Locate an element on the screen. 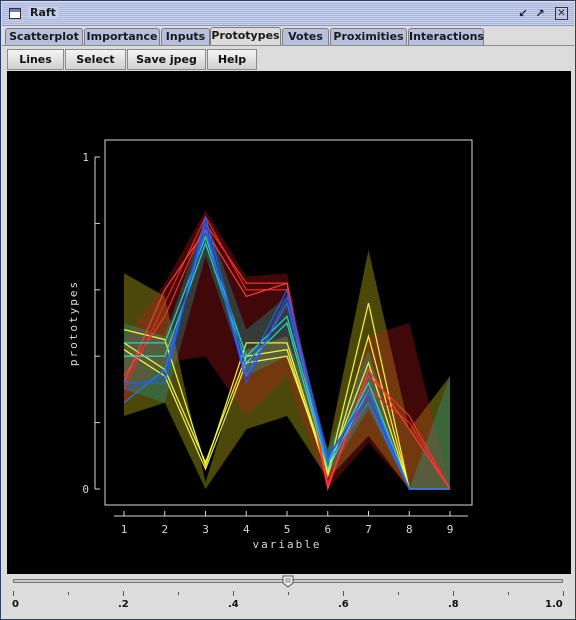 This screenshot has width=576, height=620. slider-label: .6 is located at coordinates (343, 604).